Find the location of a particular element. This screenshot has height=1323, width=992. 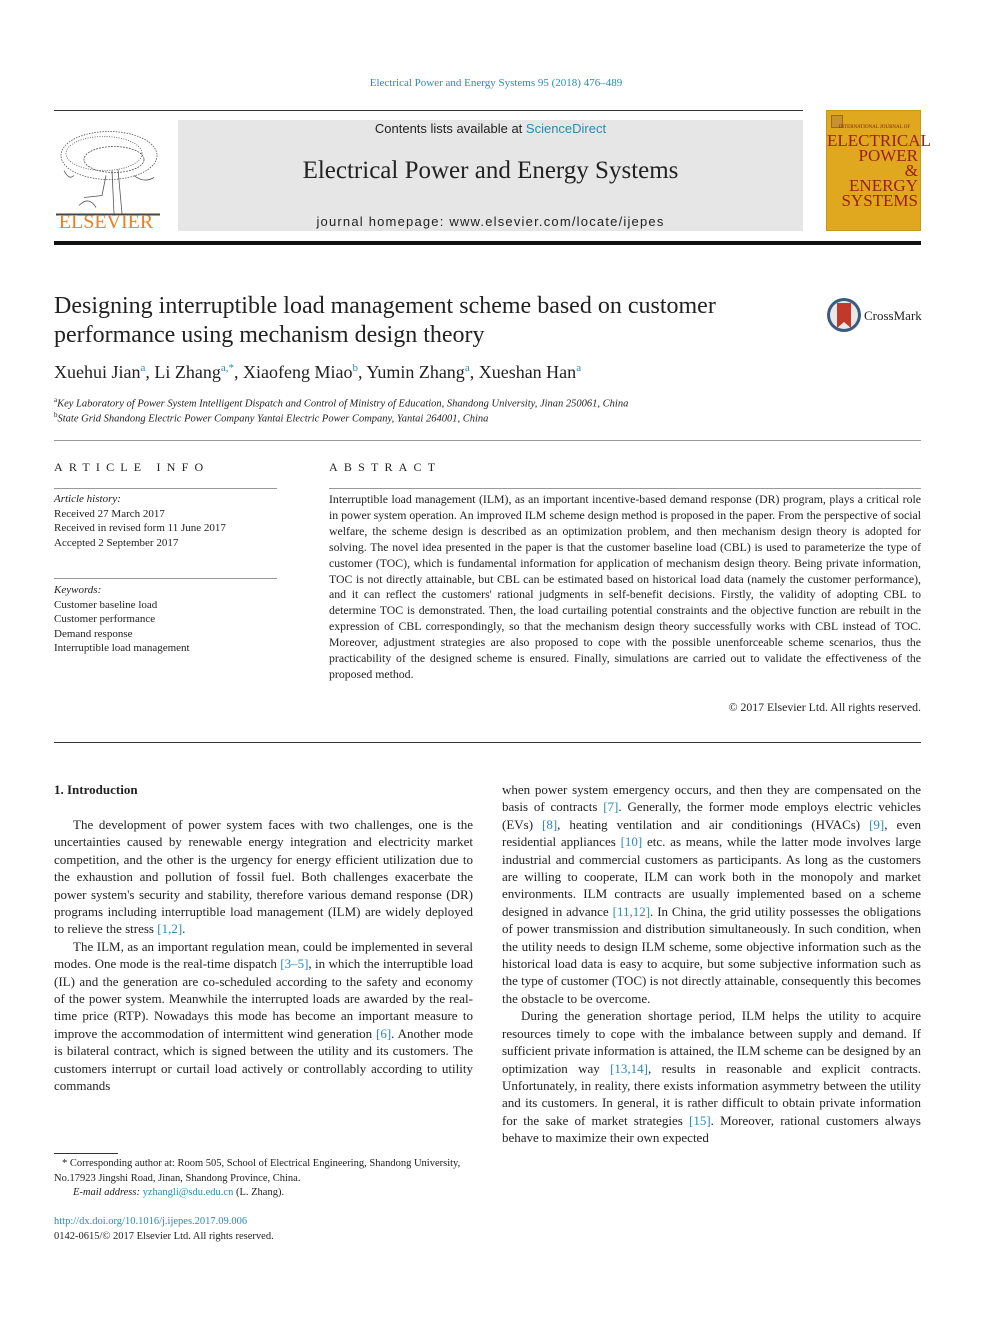

history-item: Accepted 2 September 2017 is located at coordinates (116, 542).